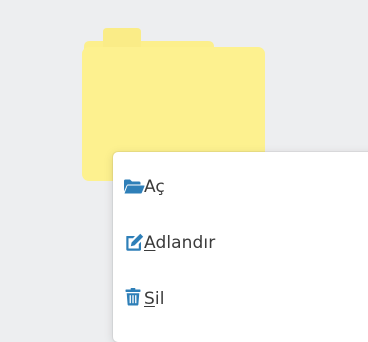 This screenshot has height=342, width=368. I want to click on menu-item-open-label: Aç, so click(154, 187).